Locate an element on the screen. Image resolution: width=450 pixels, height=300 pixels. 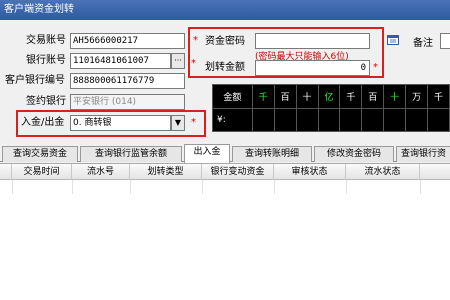
trade-account-label: 交易账号 is located at coordinates (46, 40).